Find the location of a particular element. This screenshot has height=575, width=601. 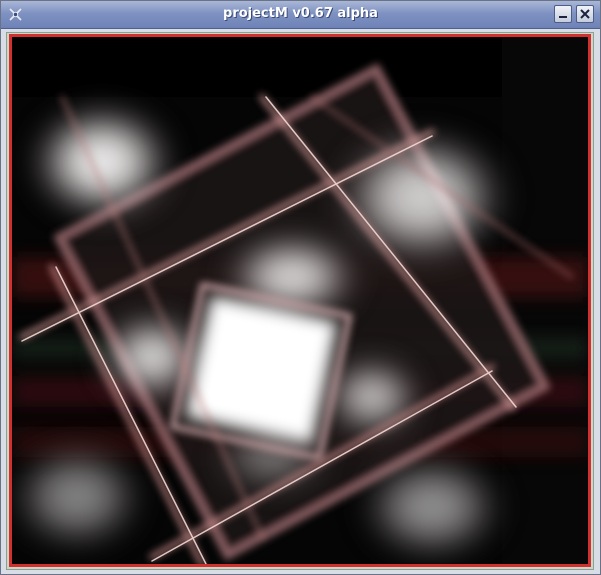

close-button is located at coordinates (585, 14).